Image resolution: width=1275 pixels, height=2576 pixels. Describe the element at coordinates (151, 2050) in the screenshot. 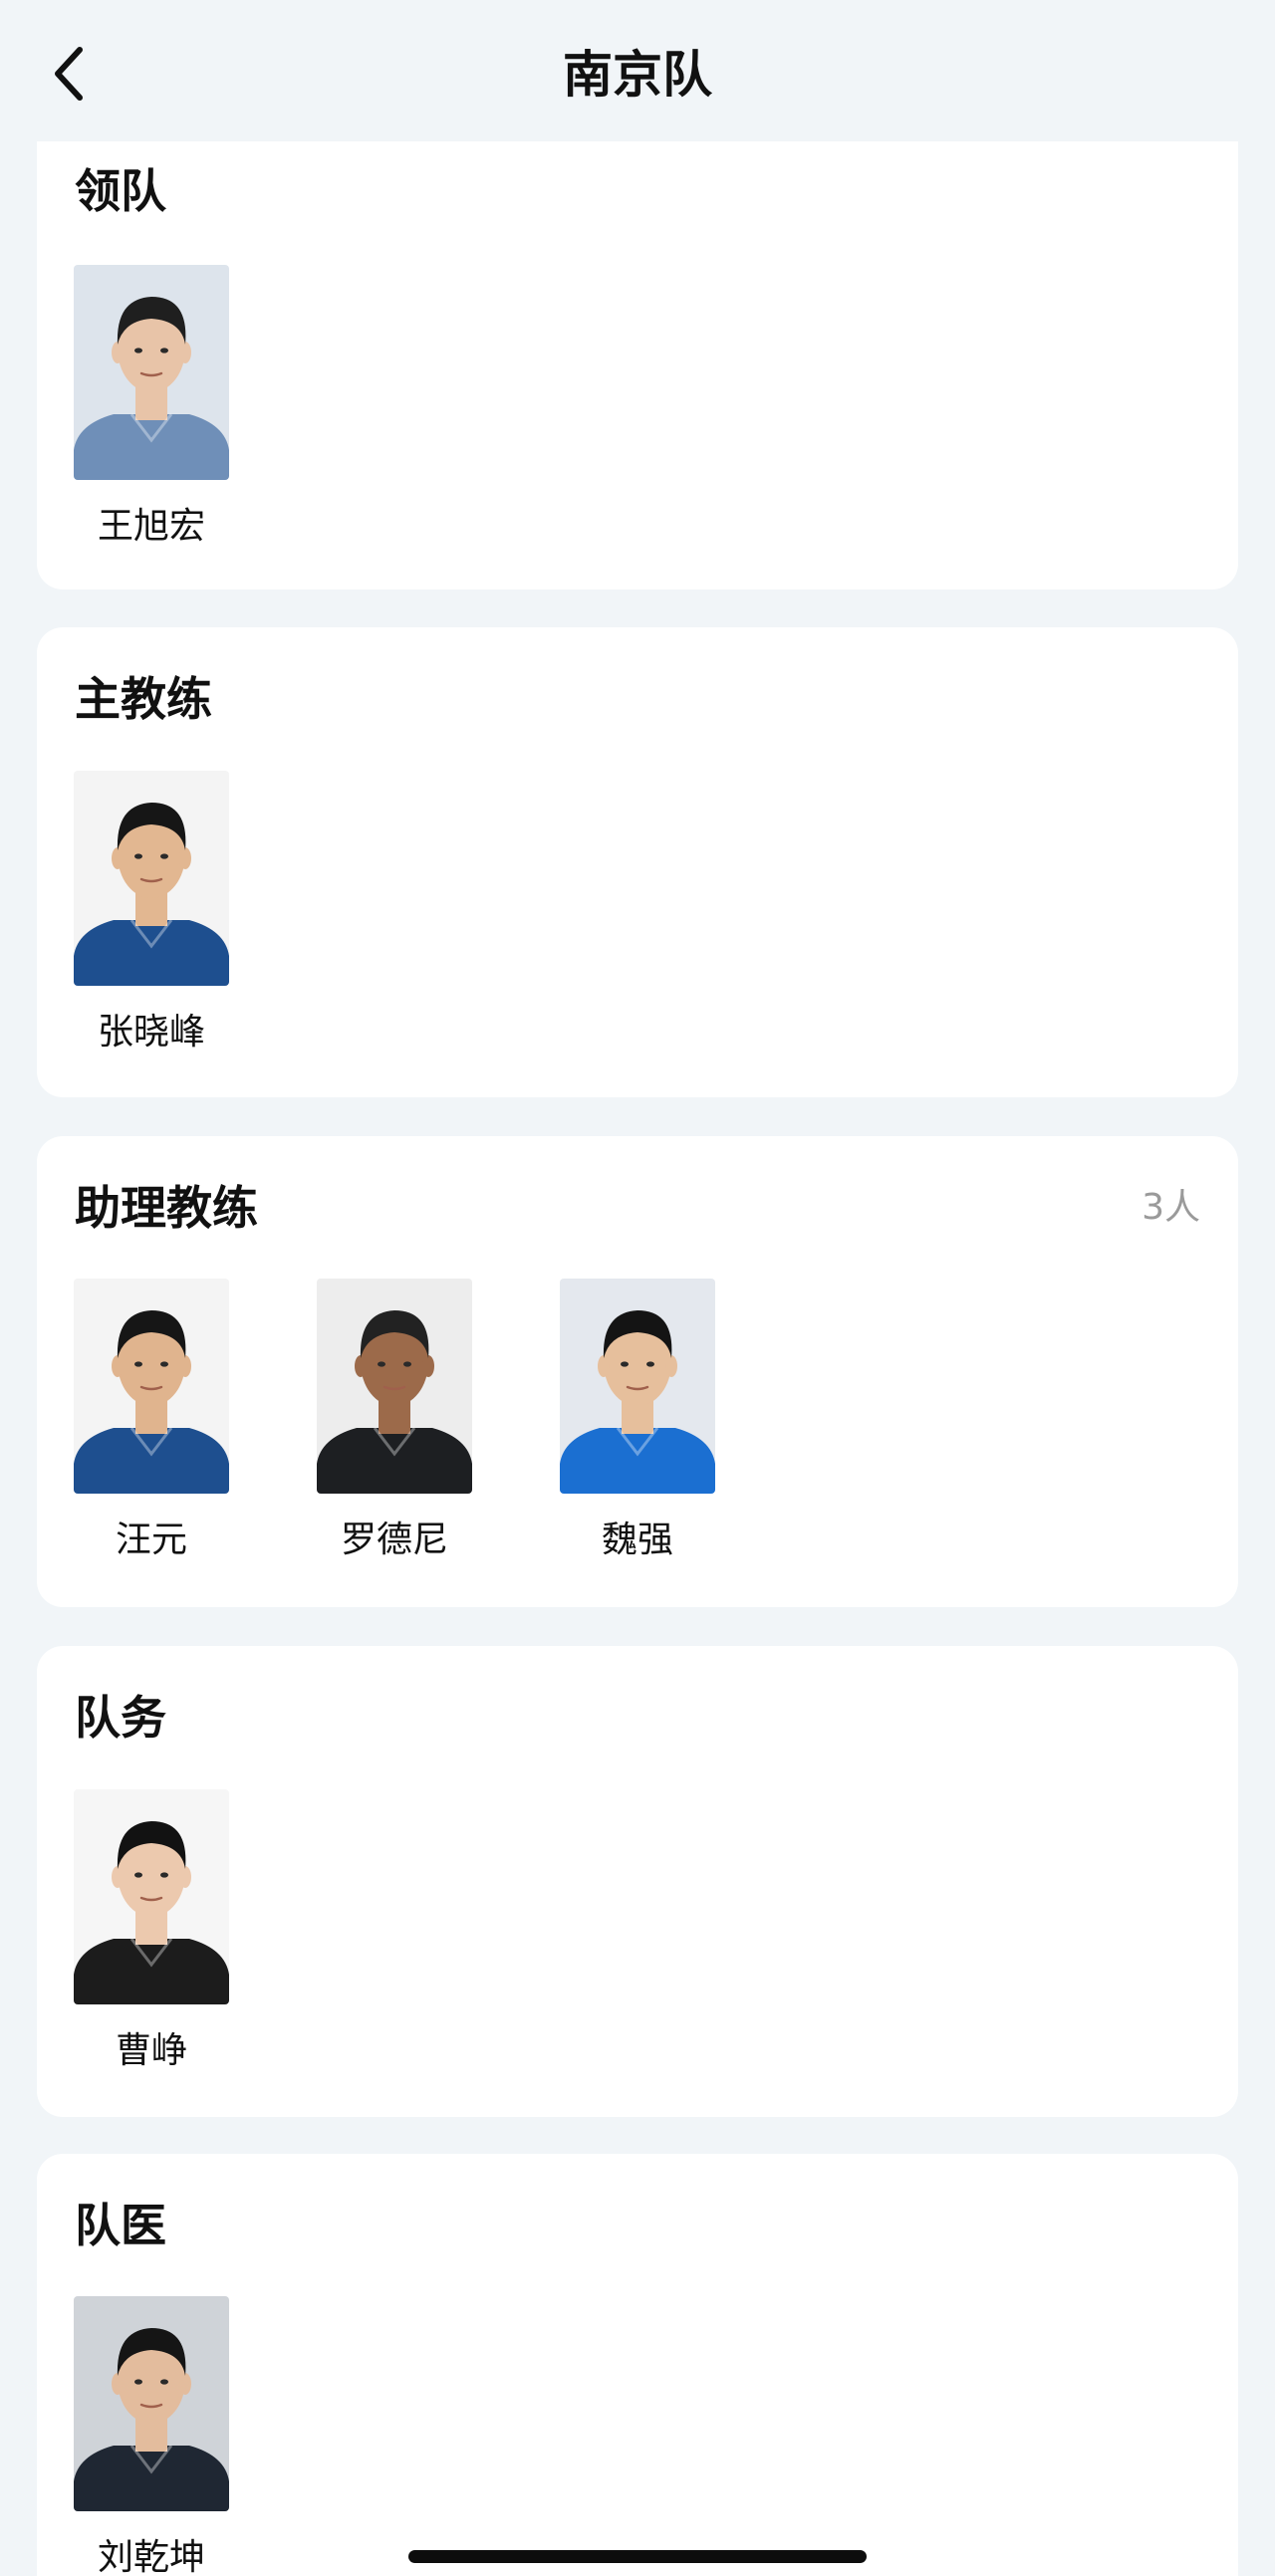

I see `person-name: 曹峥` at that location.